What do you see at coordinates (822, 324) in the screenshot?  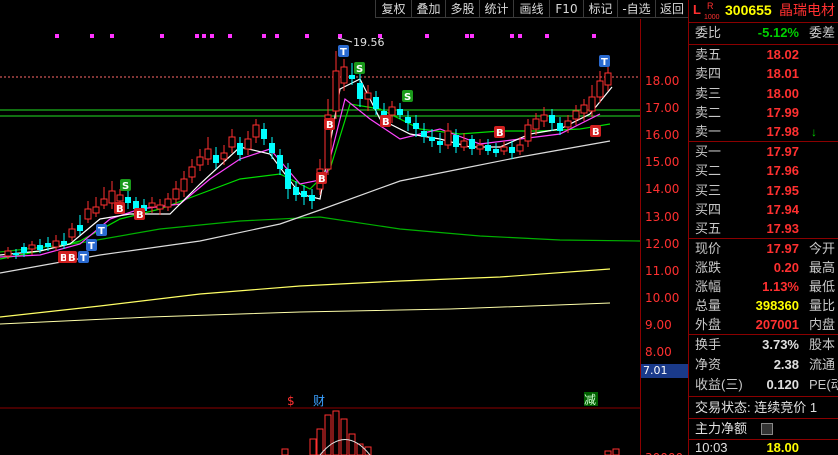 I see `quote-4-label2: 内盘` at bounding box center [822, 324].